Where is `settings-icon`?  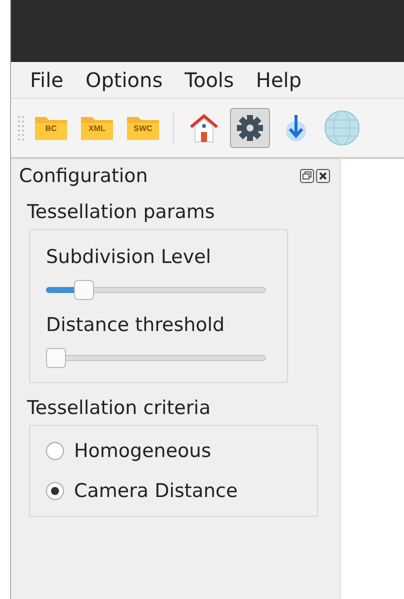
settings-icon is located at coordinates (250, 128).